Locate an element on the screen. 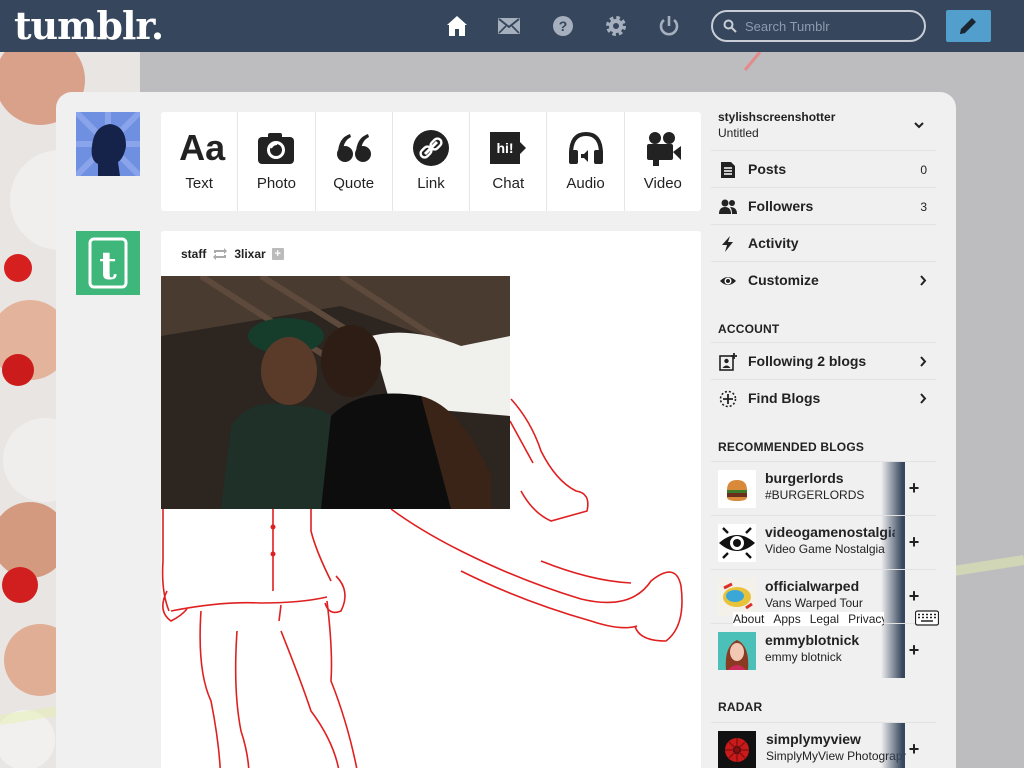 The image size is (1024, 768). post-type-audio: Audio is located at coordinates (586, 161).